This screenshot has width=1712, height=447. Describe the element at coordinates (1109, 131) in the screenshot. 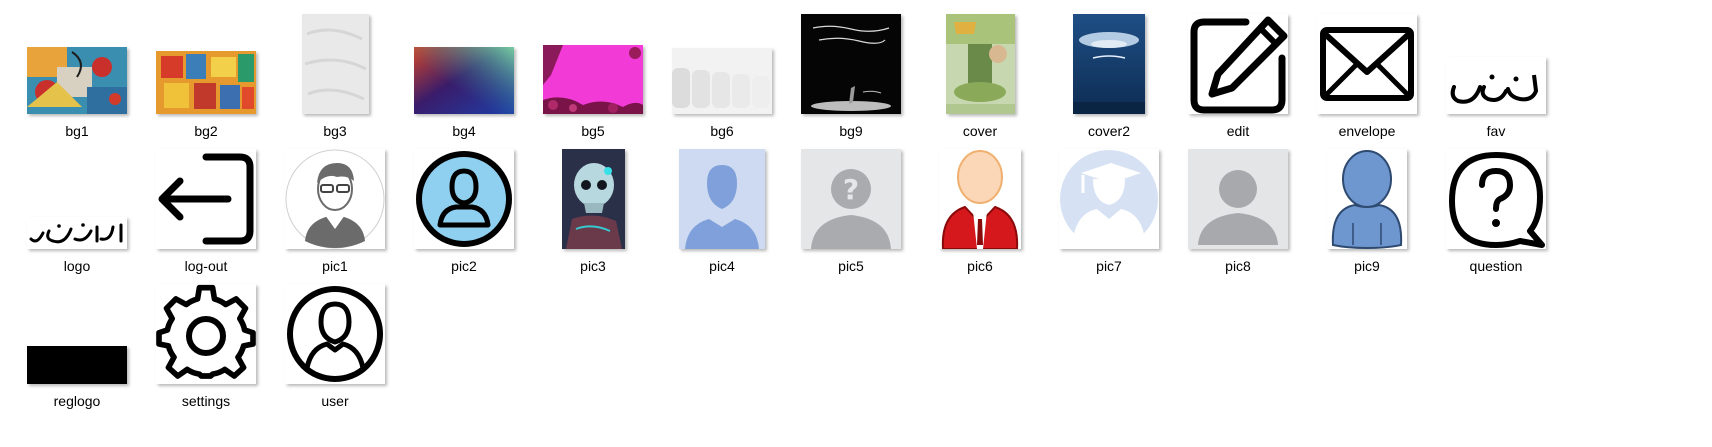

I see `file-label: cover2` at that location.